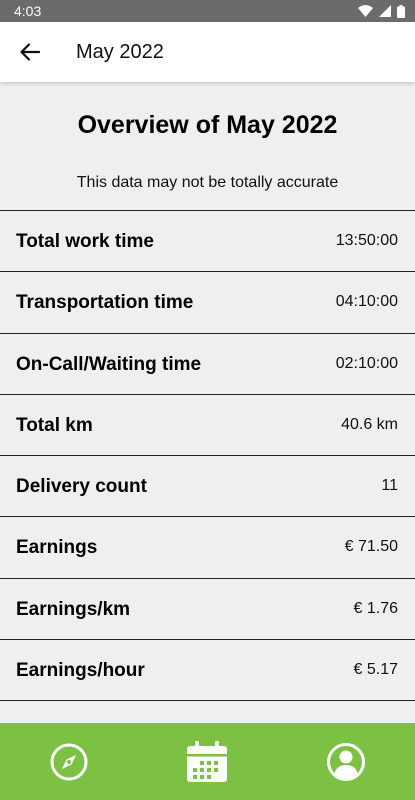 This screenshot has height=800, width=415. Describe the element at coordinates (207, 426) in the screenshot. I see `stat-row-total-km: Total km 40.6 km` at that location.